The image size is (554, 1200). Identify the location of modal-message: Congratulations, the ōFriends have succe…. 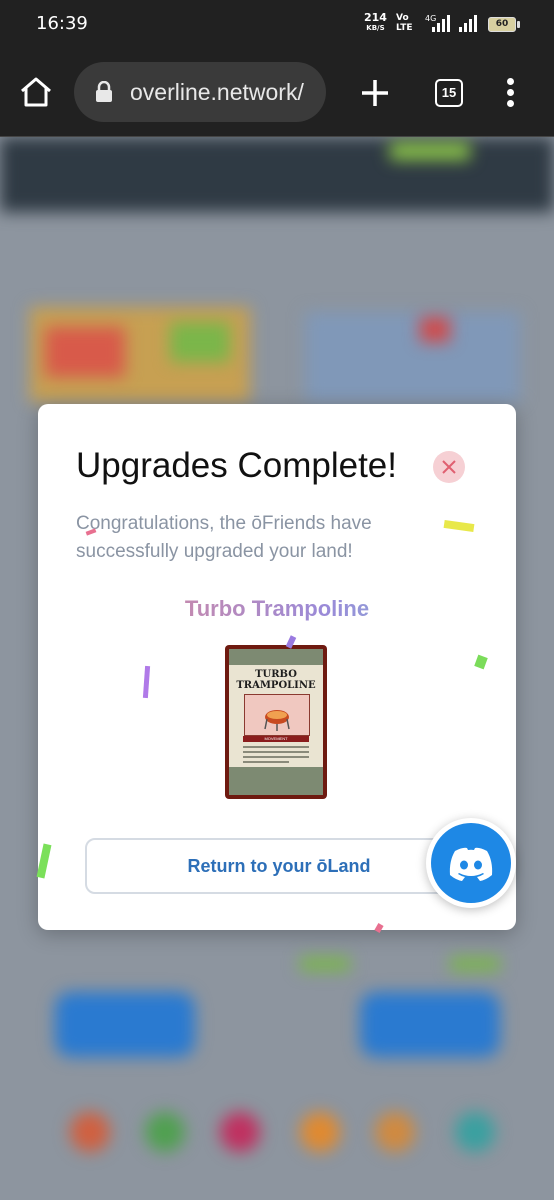
(224, 537).